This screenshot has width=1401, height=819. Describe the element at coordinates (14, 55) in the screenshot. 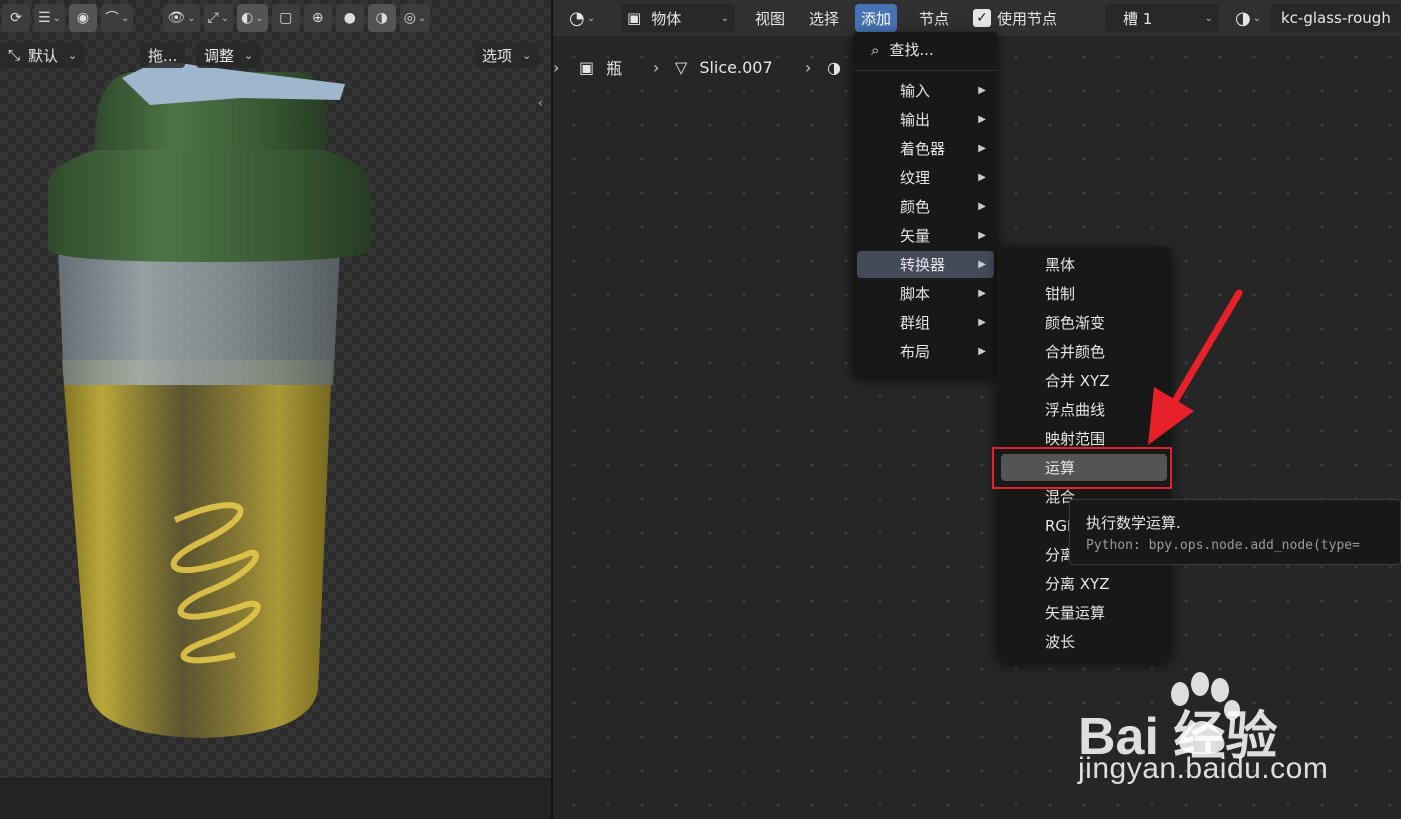

I see `move-icon: ⤡` at that location.